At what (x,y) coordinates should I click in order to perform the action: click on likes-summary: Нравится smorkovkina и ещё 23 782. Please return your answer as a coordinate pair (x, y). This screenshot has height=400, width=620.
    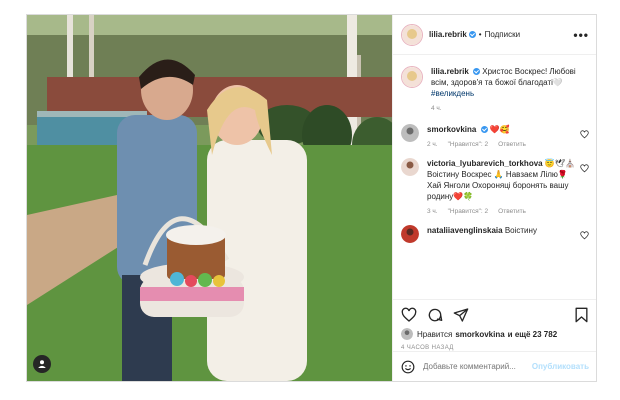
    Looking at the image, I should click on (495, 334).